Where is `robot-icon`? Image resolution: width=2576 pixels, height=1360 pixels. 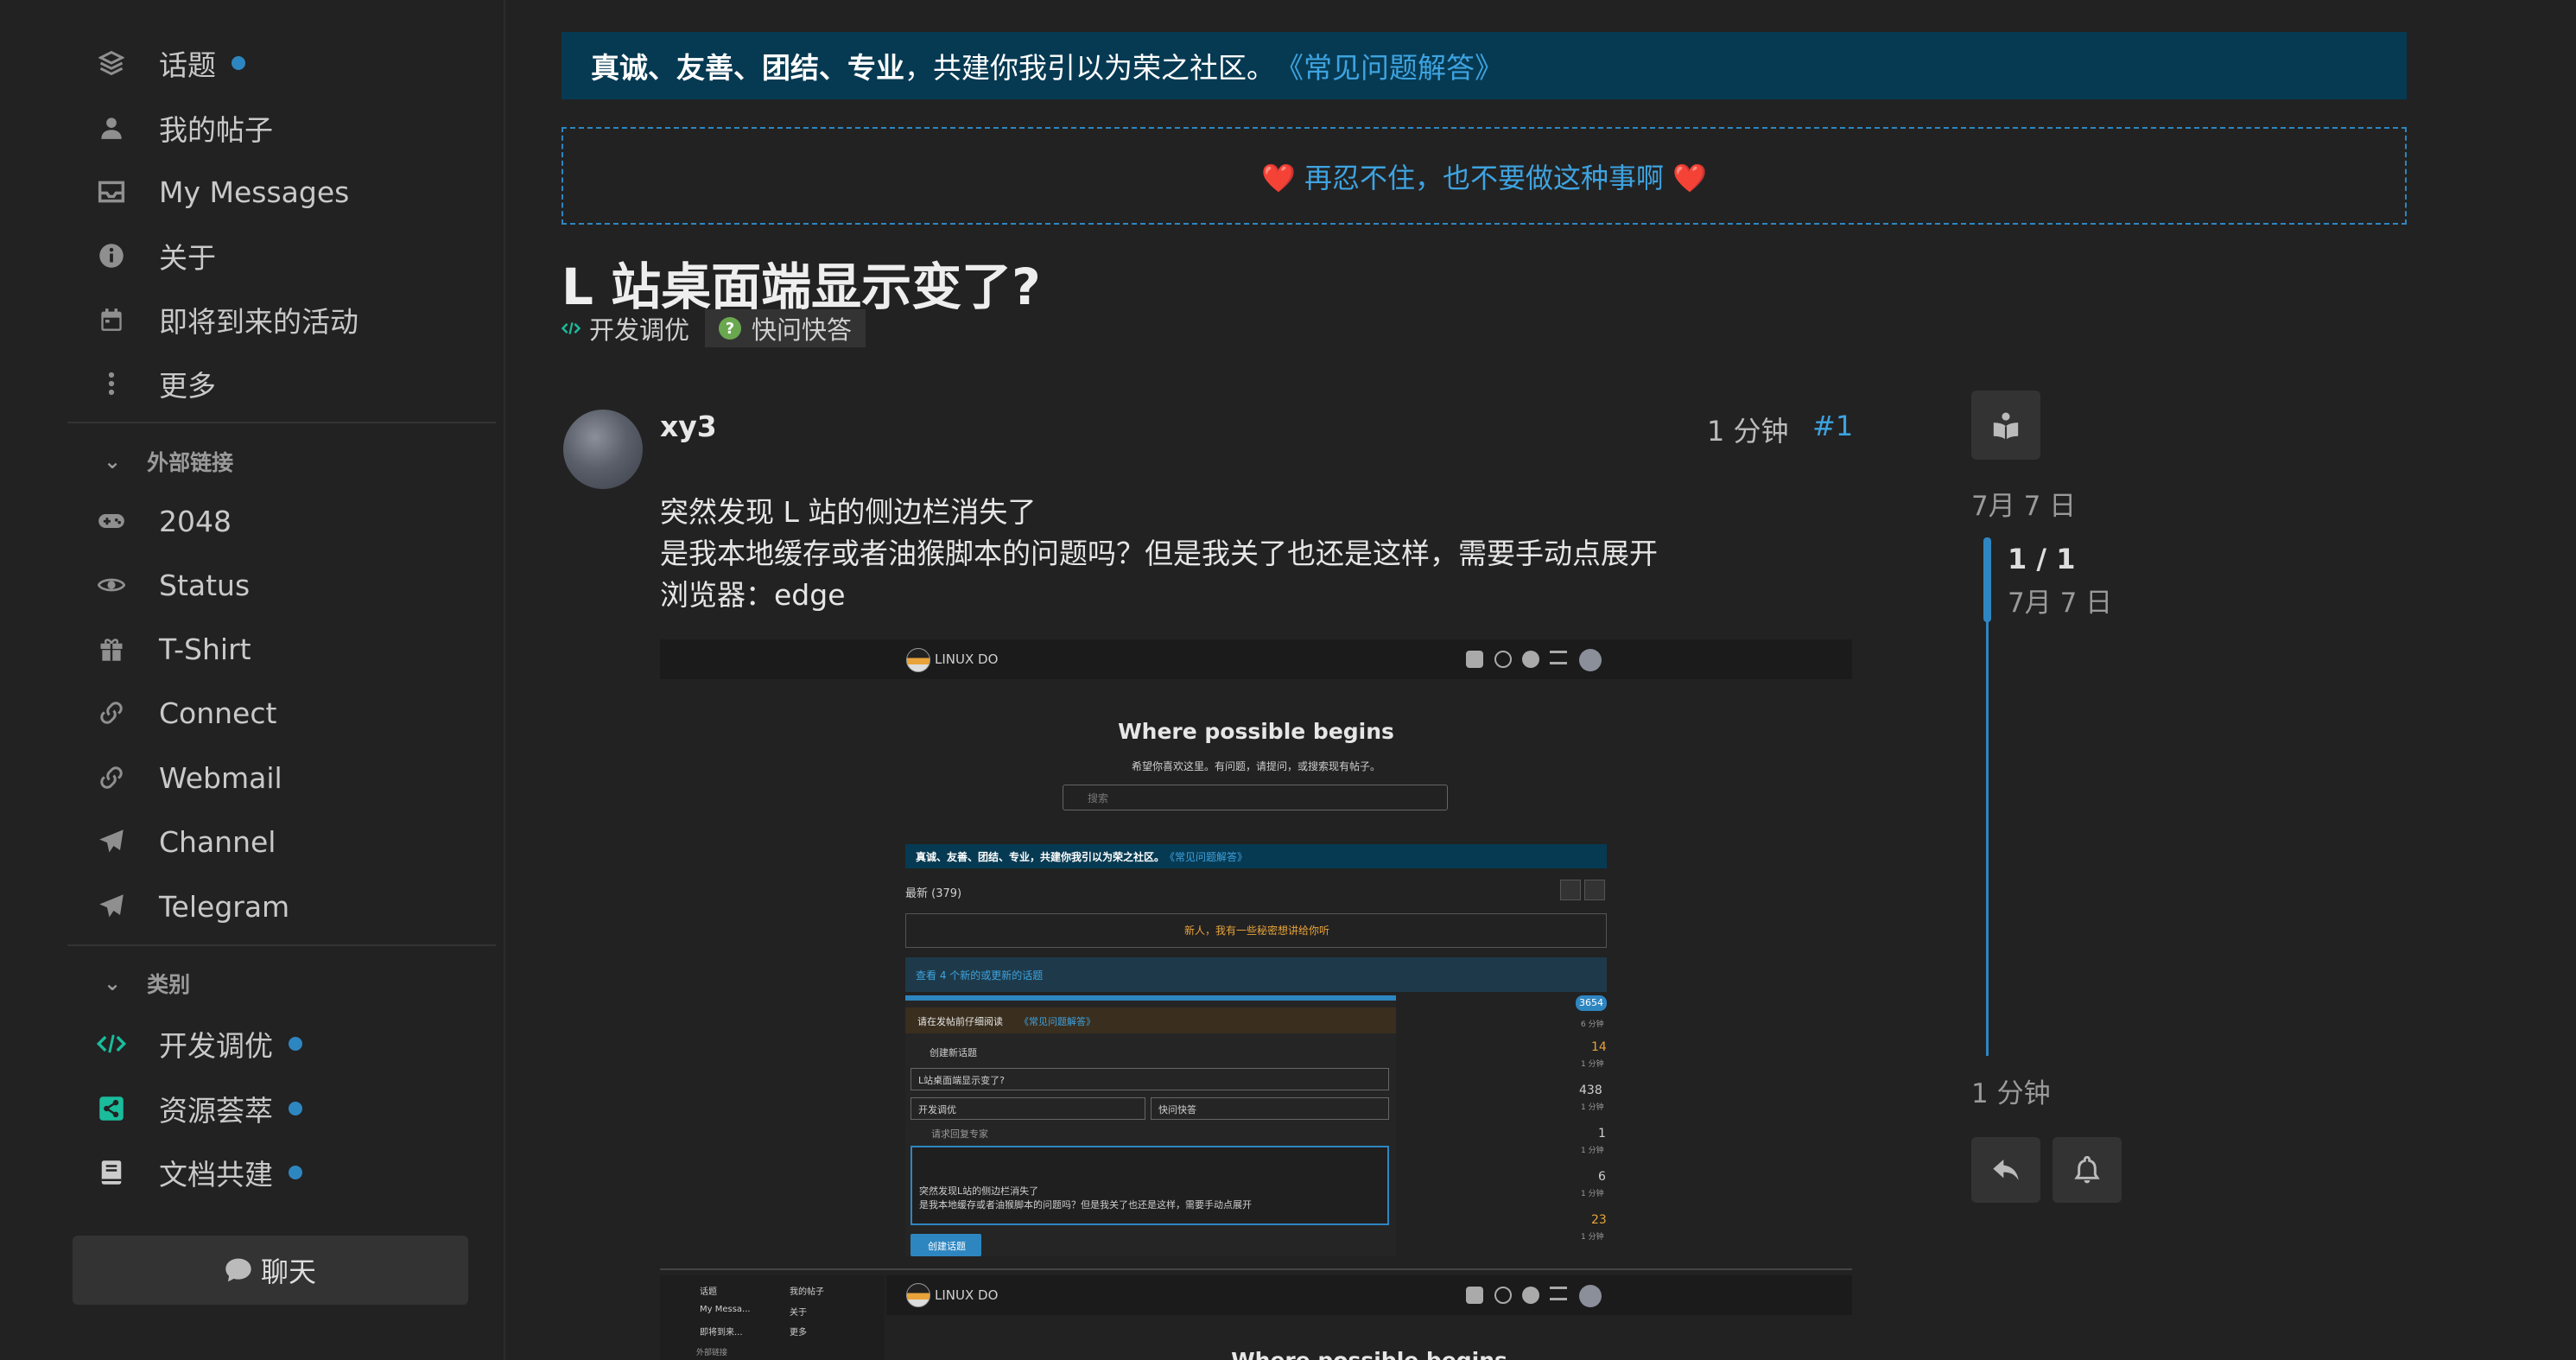
robot-icon is located at coordinates (1474, 659).